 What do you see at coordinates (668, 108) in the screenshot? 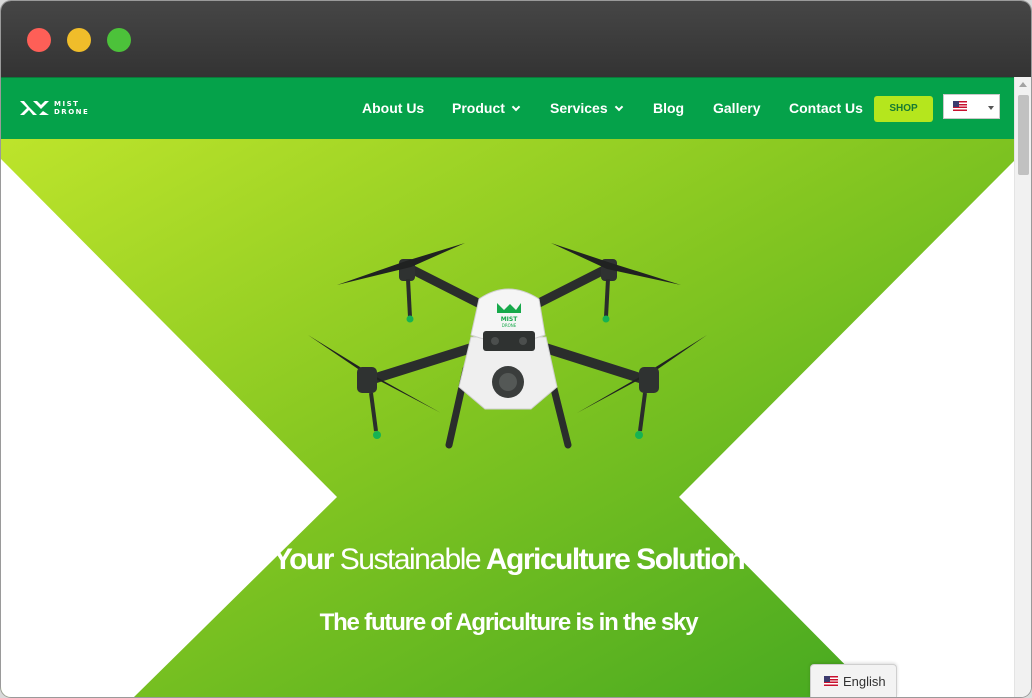
I see `nav-blog: Blog` at bounding box center [668, 108].